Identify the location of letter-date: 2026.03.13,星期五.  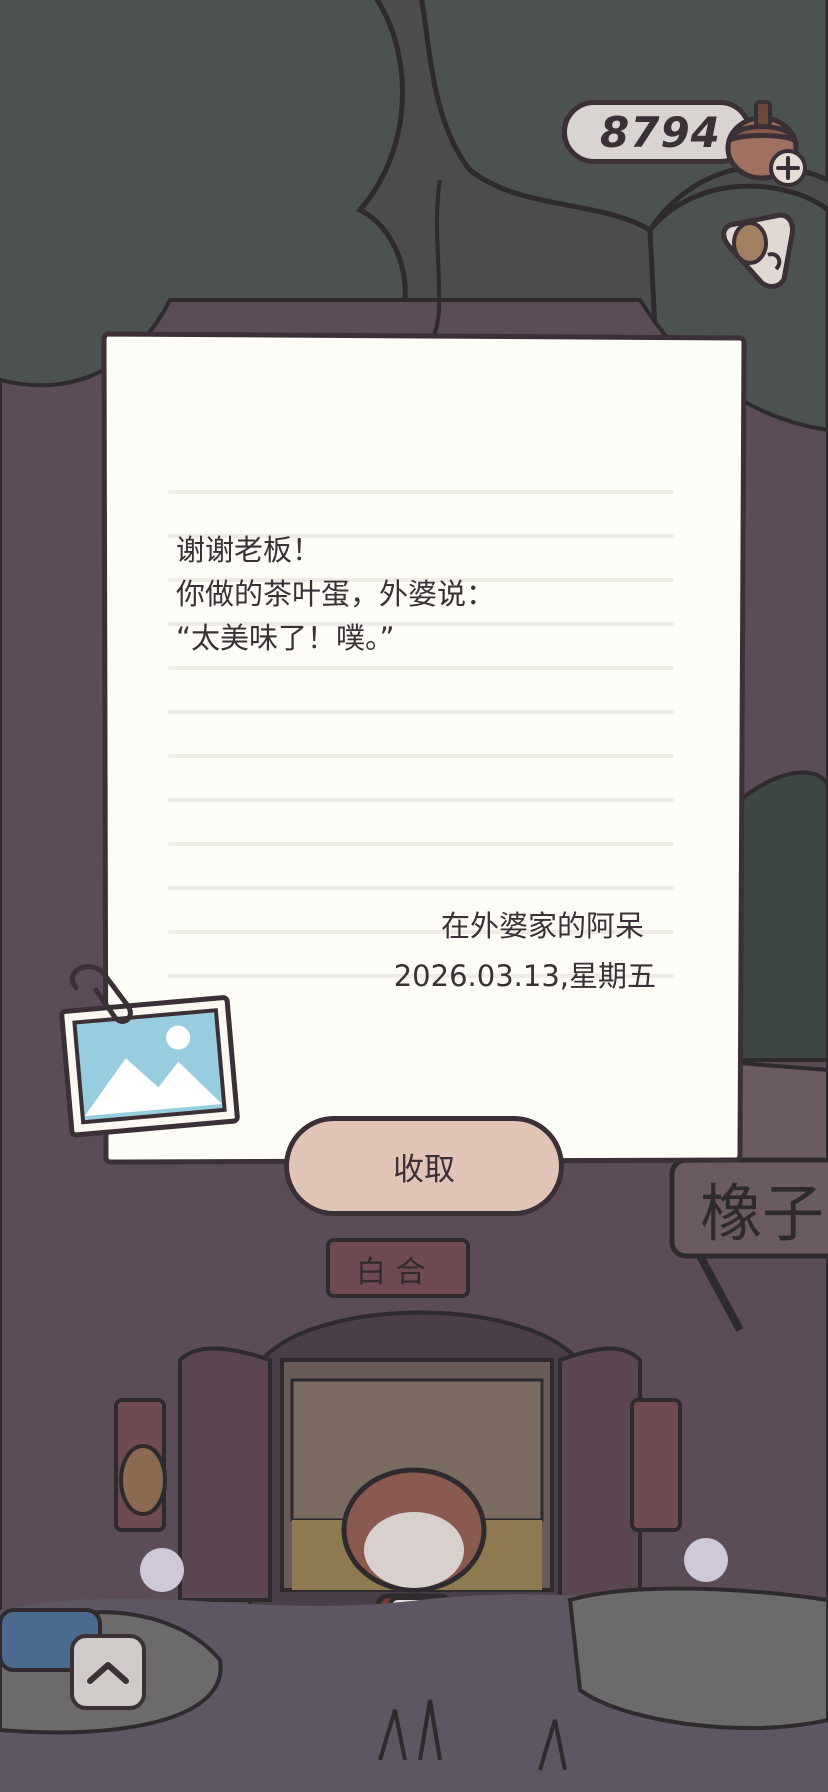
(524, 976).